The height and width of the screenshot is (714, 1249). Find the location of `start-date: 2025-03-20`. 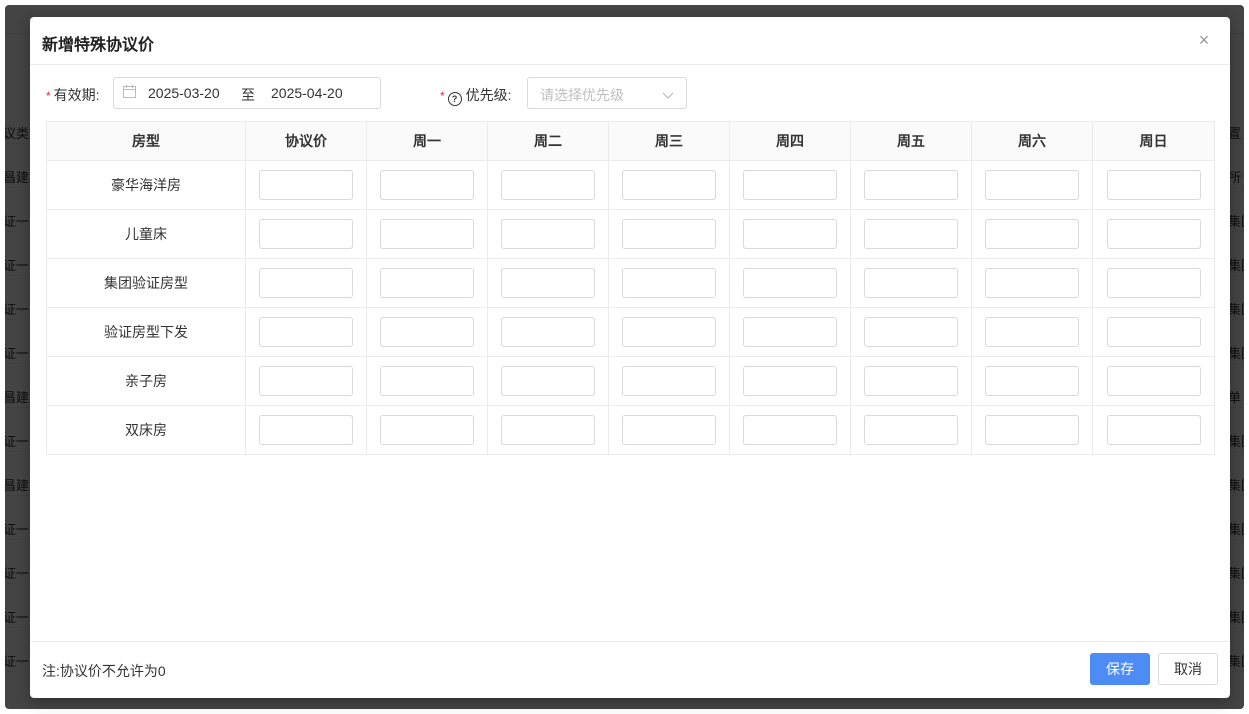

start-date: 2025-03-20 is located at coordinates (184, 93).